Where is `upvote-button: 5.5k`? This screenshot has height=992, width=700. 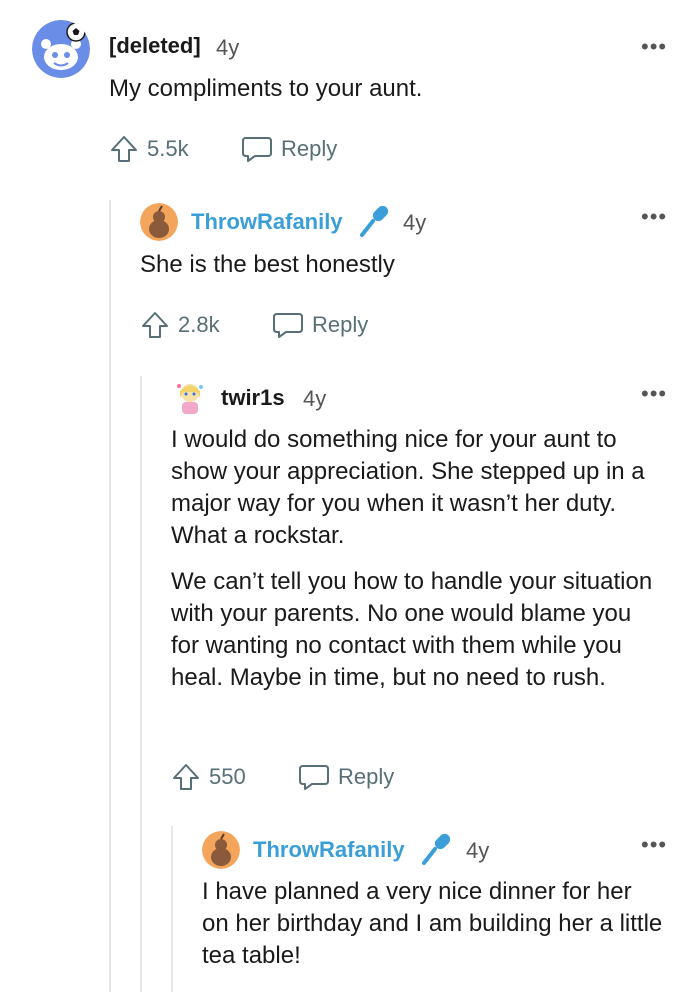
upvote-button: 5.5k is located at coordinates (149, 149).